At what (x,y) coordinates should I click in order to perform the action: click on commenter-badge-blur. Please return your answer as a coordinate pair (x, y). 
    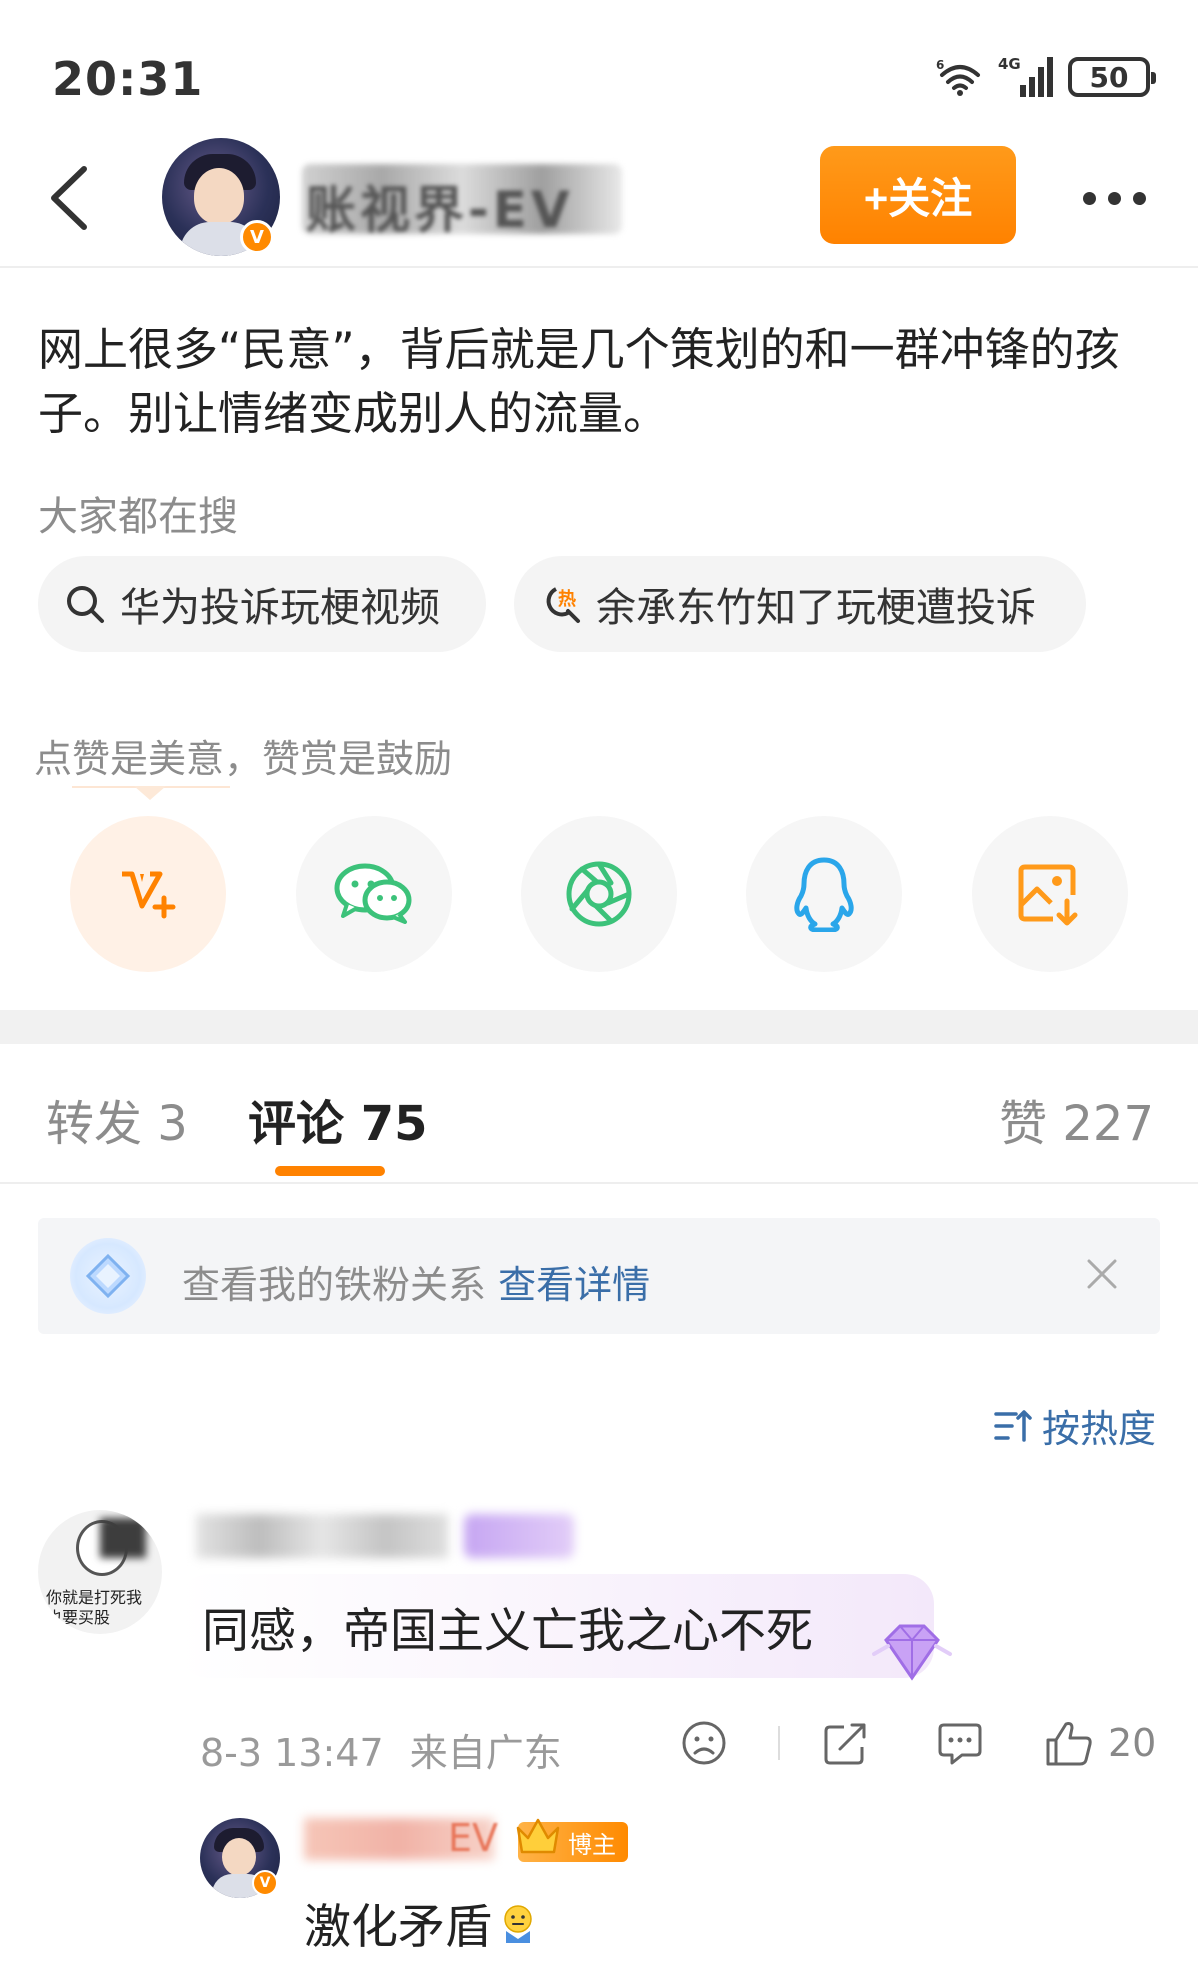
    Looking at the image, I should click on (519, 1536).